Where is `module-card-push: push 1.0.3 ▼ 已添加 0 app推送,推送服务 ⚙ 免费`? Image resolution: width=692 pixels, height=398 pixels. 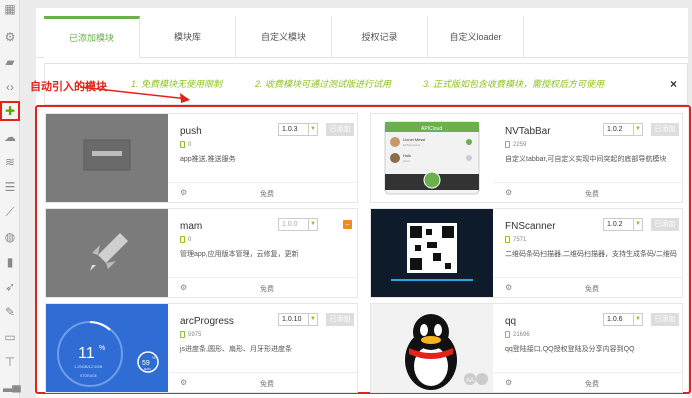 module-card-push: push 1.0.3 ▼ 已添加 0 app推送,推送服务 ⚙ 免费 is located at coordinates (201, 158).